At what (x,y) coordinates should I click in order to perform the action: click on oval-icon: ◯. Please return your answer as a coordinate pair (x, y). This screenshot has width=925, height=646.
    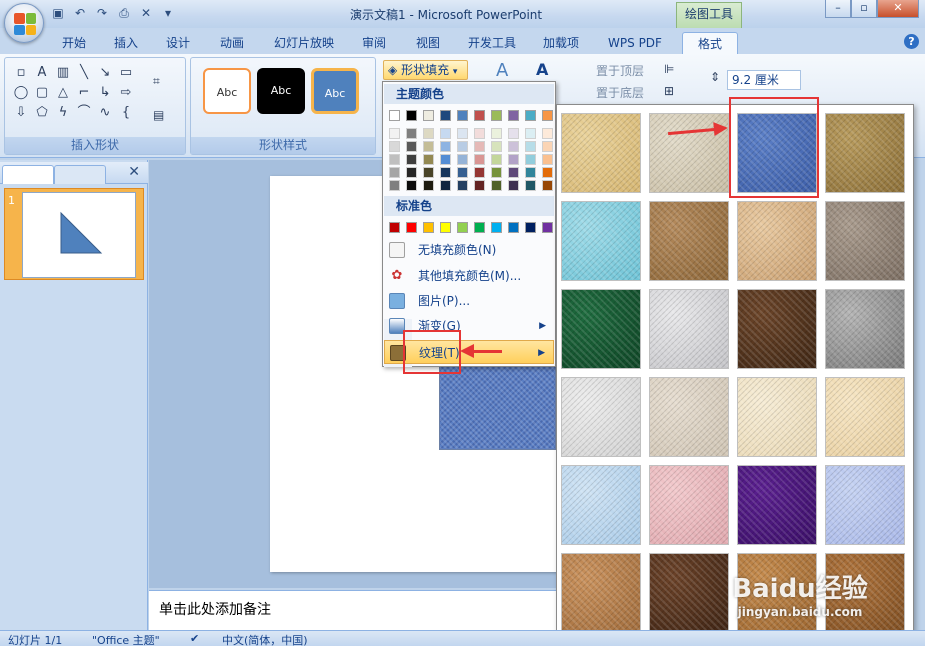
    Looking at the image, I should click on (21, 93).